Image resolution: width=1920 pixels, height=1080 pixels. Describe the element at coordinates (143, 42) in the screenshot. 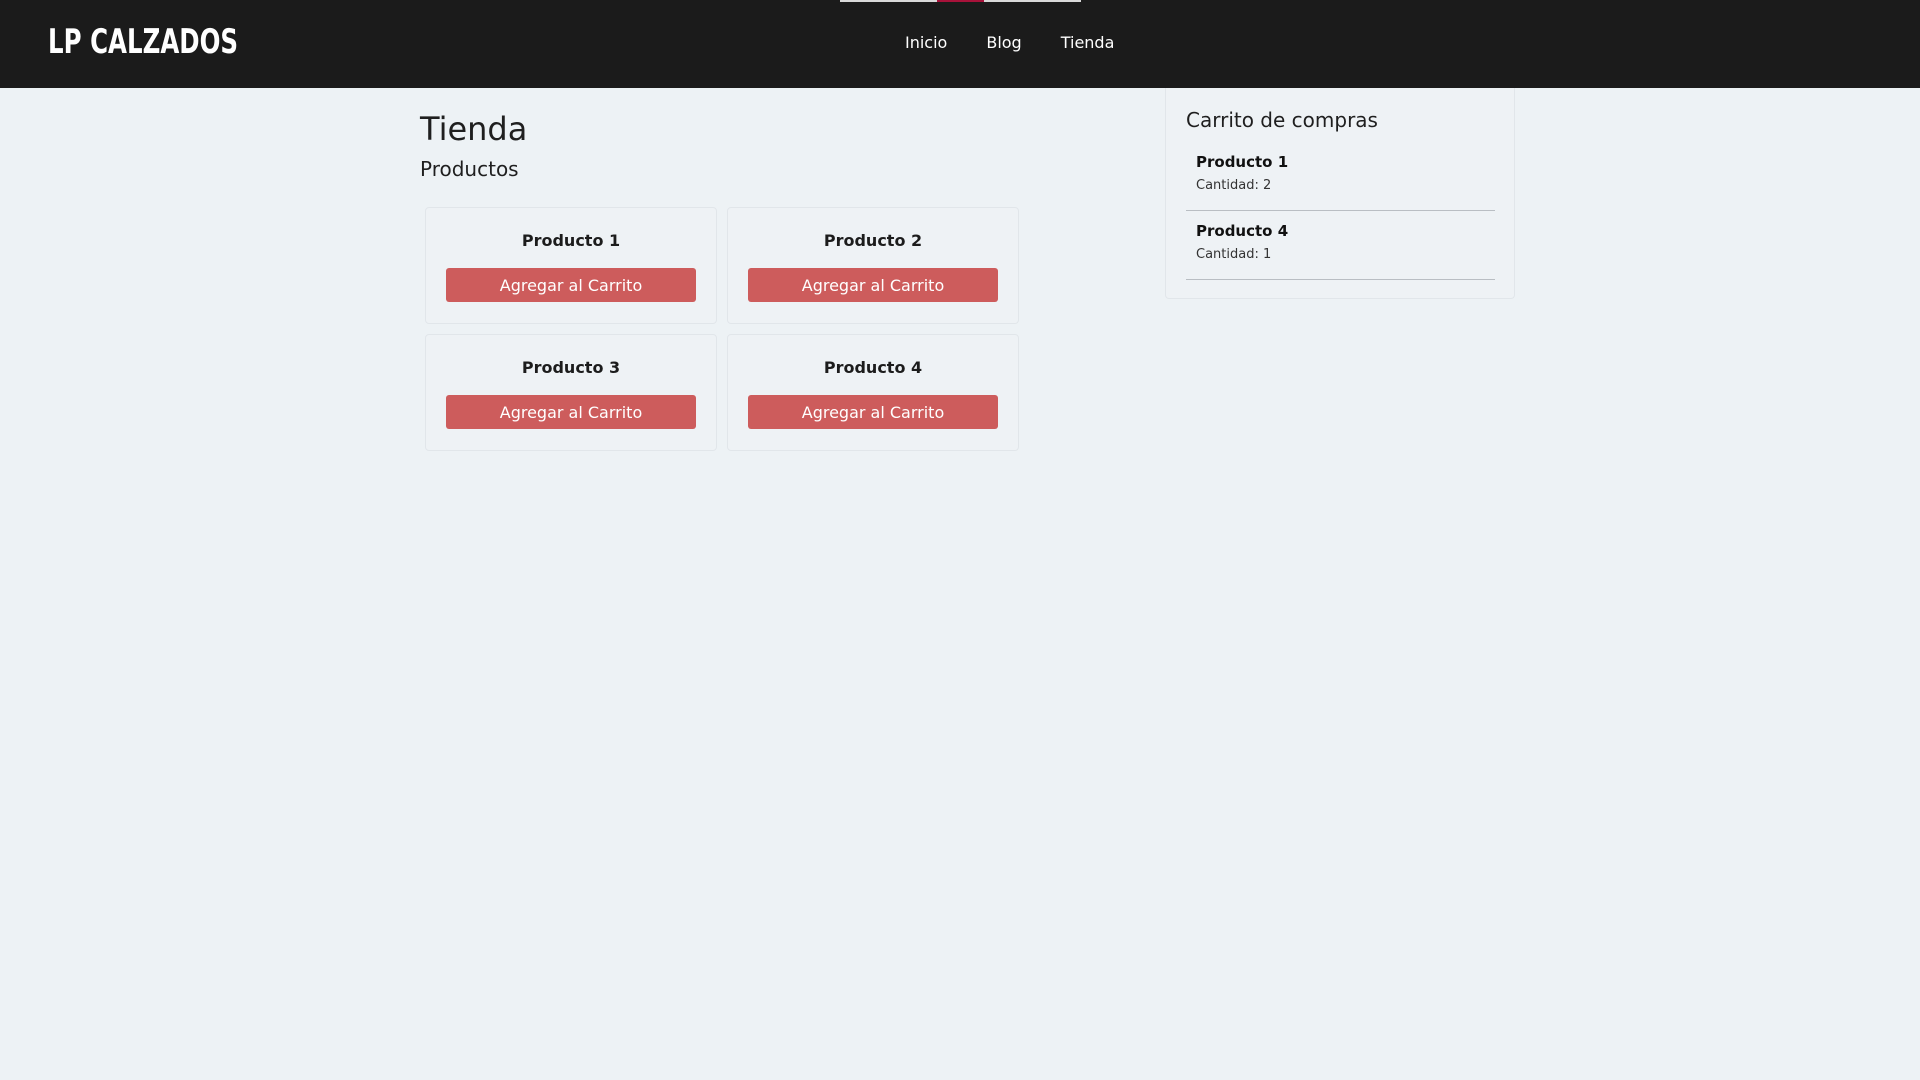

I see `site-logo: LP CALZADOS` at that location.